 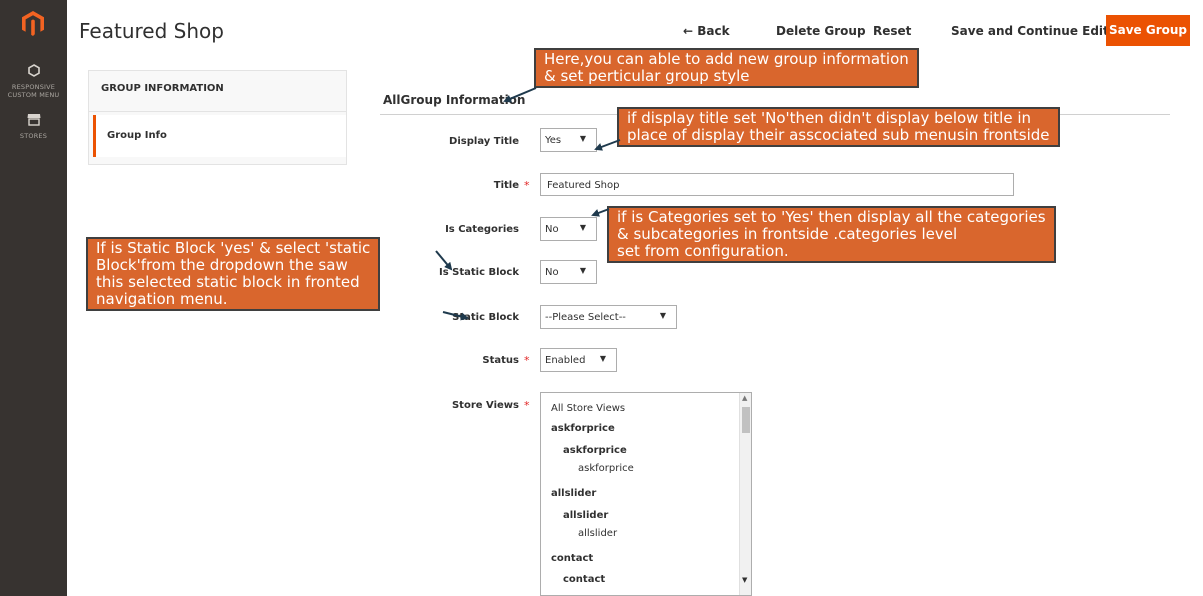 I want to click on is-categories-label: Is Categories, so click(x=482, y=229).